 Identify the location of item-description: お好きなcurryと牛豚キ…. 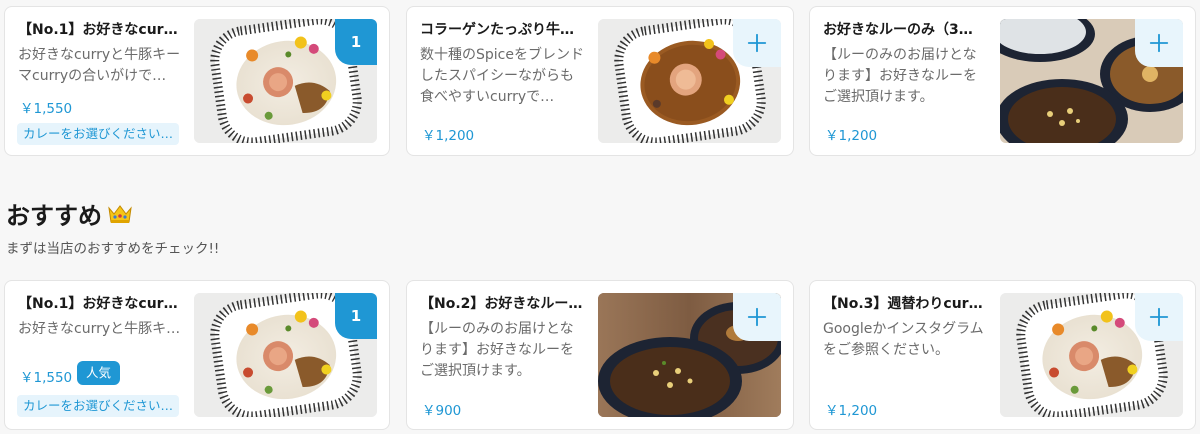
(99, 329).